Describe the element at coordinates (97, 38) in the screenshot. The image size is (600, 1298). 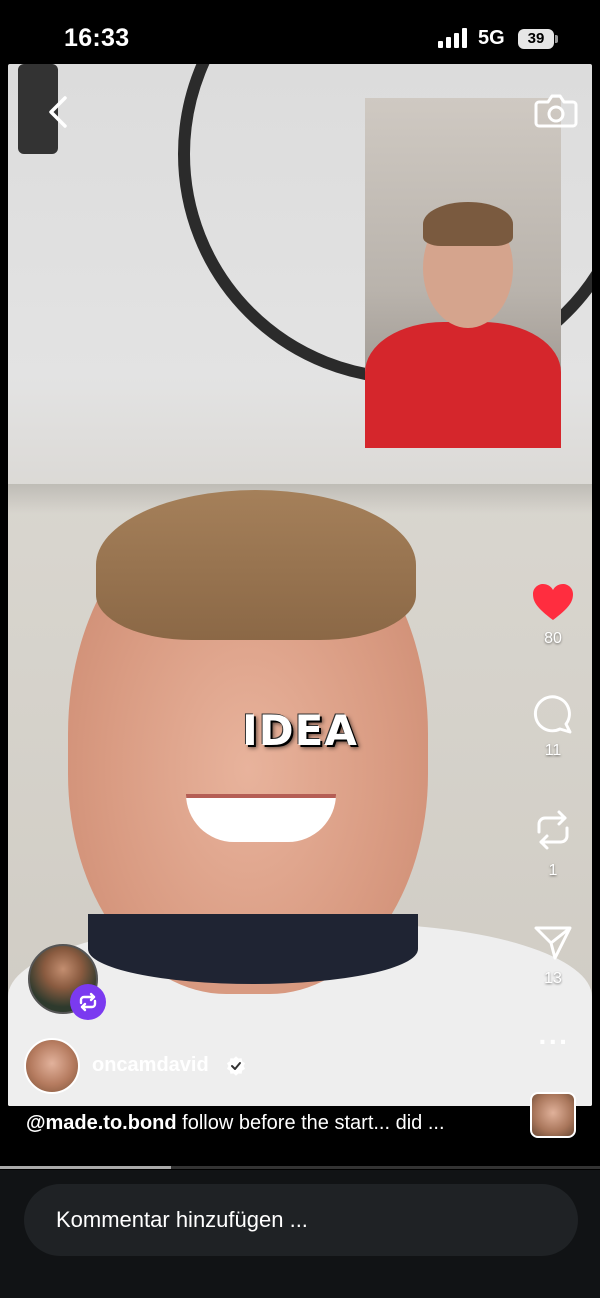
I see `status-time: 16:33` at that location.